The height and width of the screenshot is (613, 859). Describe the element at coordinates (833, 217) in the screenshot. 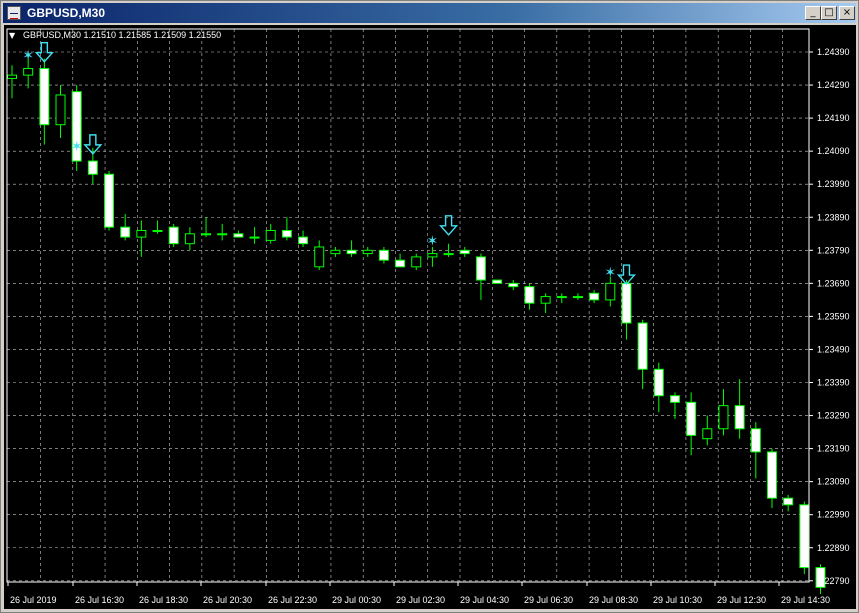

I see `y-tick-label: 1.23890` at that location.